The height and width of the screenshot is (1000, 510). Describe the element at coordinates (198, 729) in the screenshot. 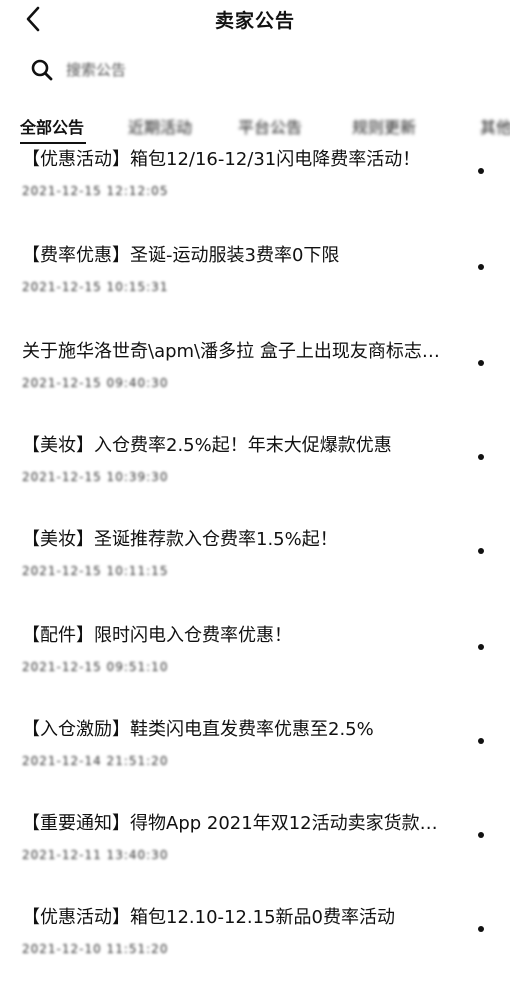

I see `announcement-title: 【入仓激励】鞋类闪电直发费率优惠至2.5%` at that location.